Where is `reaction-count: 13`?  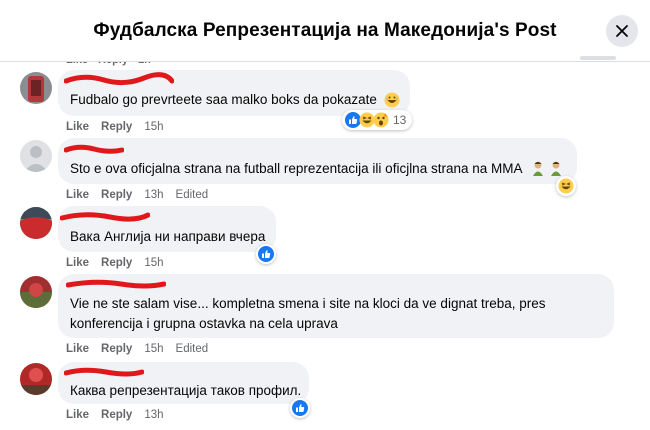 reaction-count: 13 is located at coordinates (400, 120).